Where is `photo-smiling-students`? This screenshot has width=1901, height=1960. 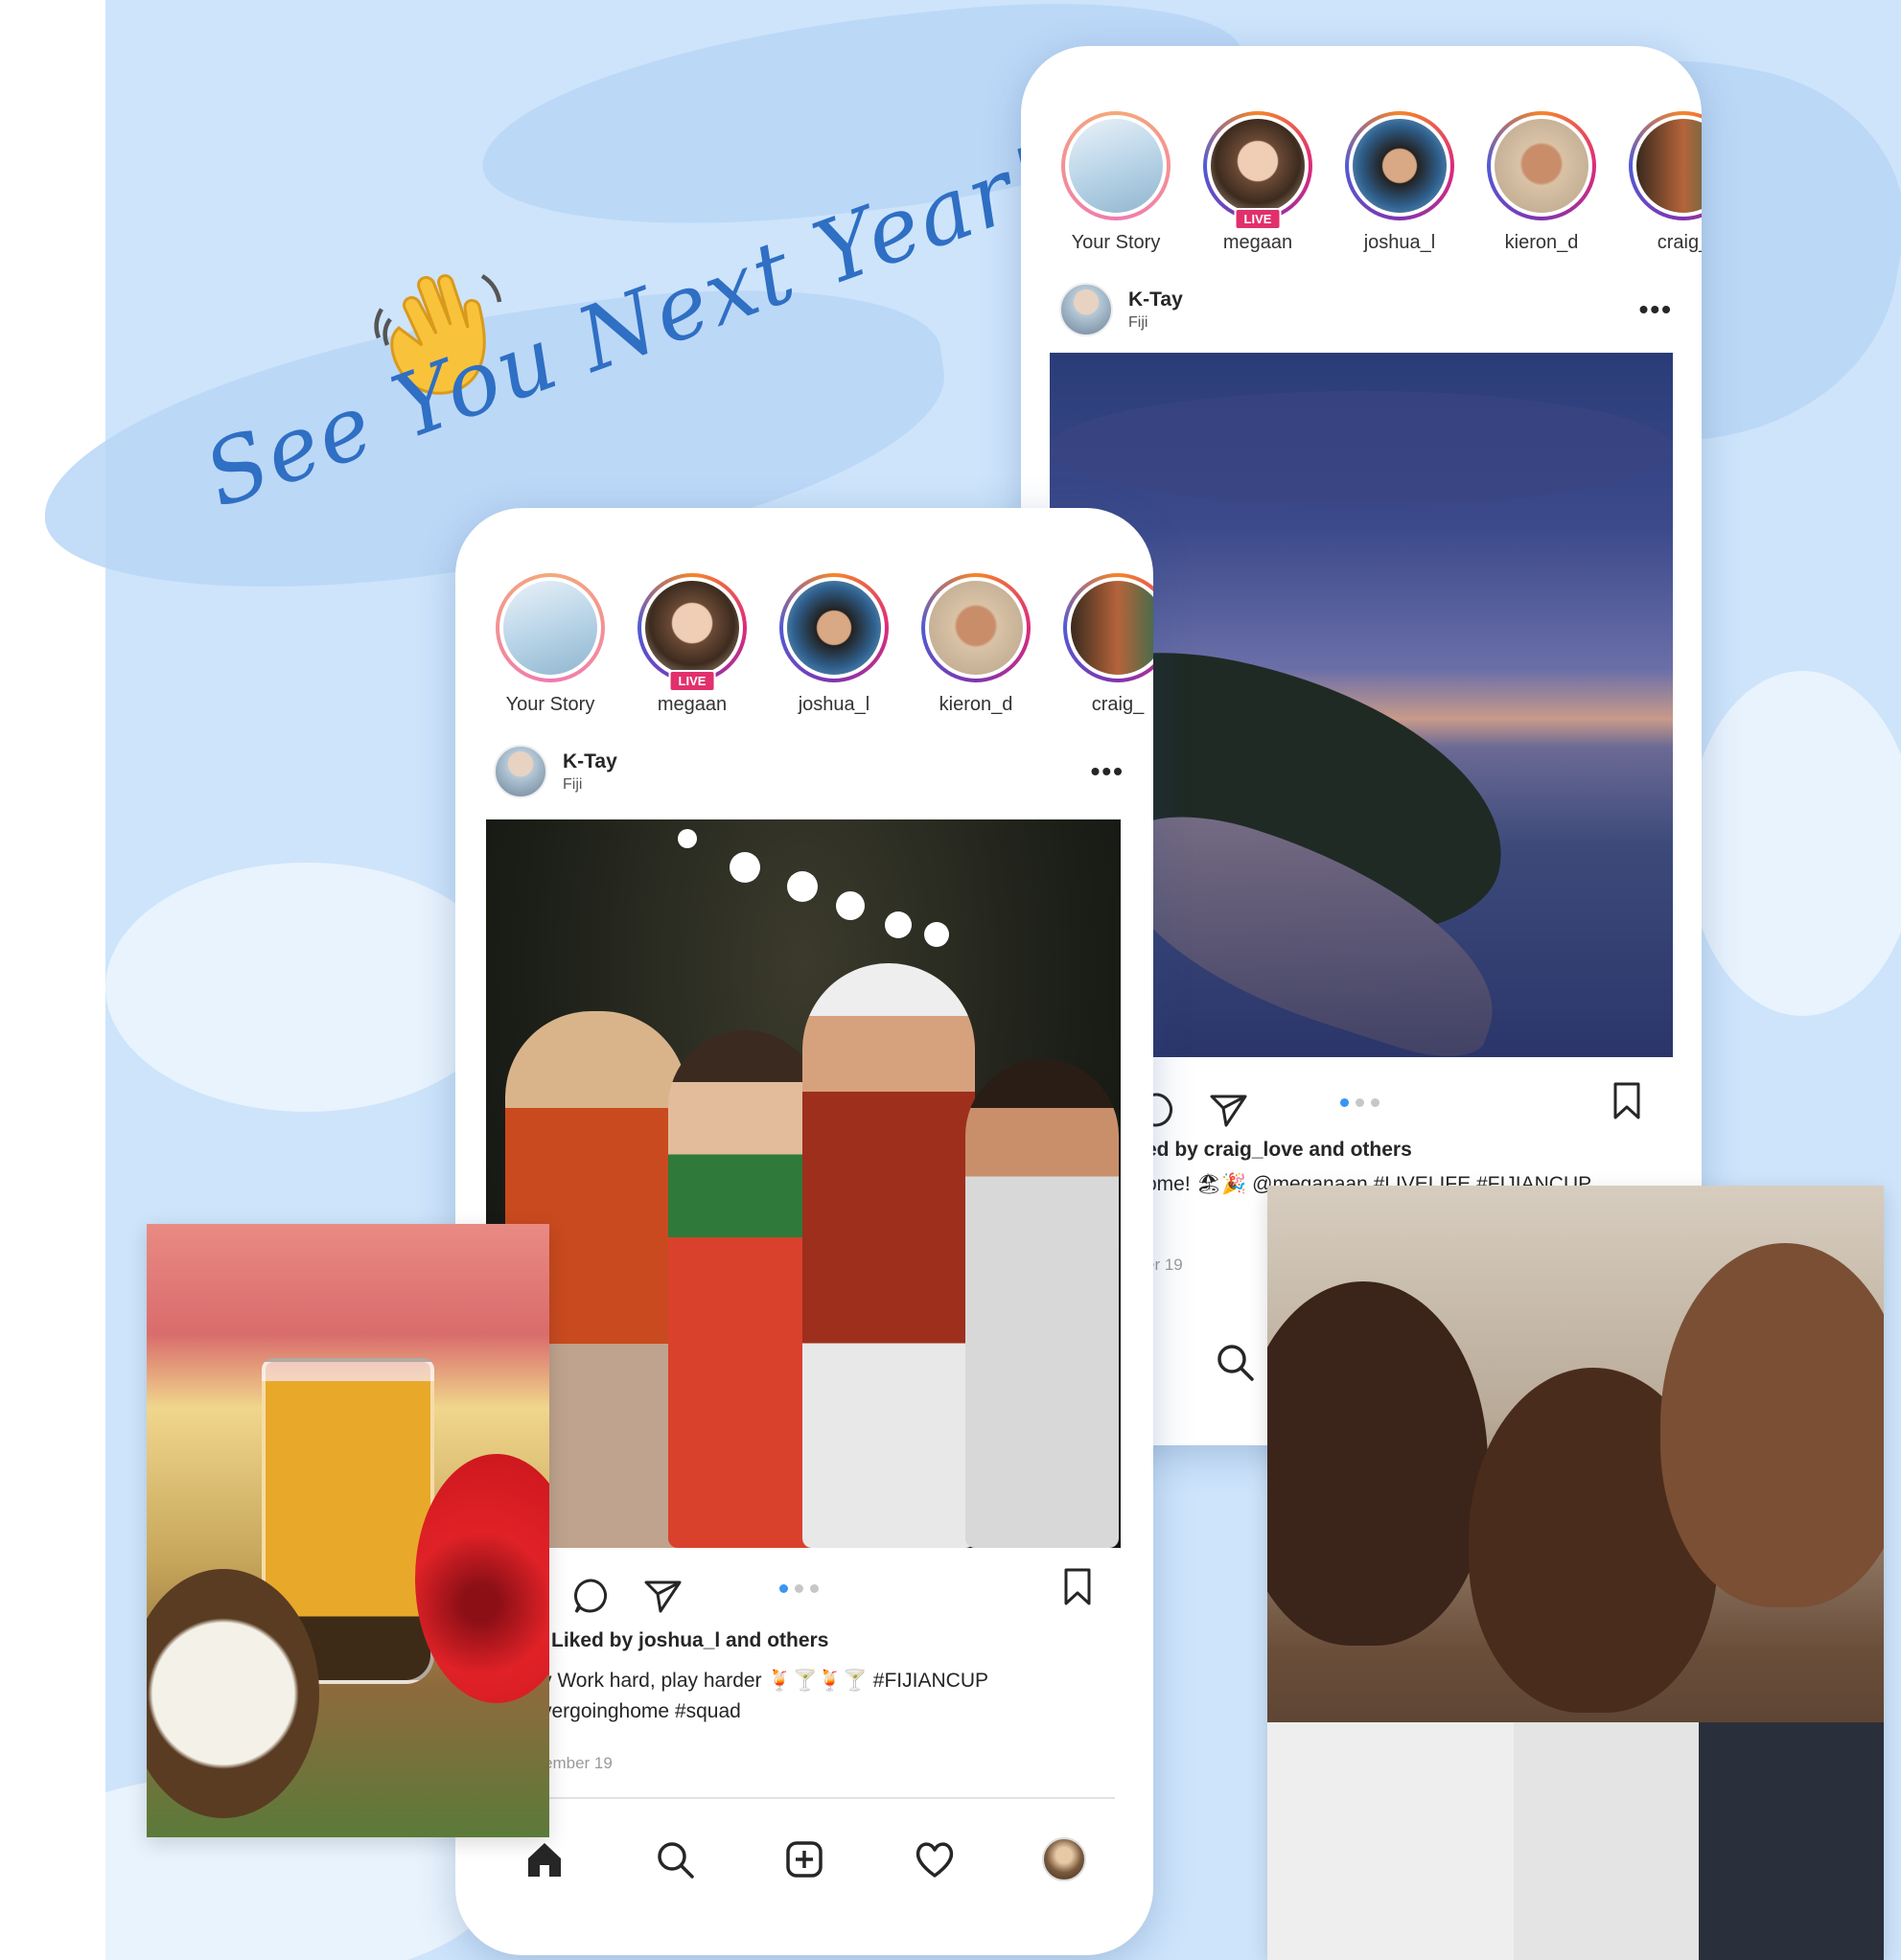 photo-smiling-students is located at coordinates (1575, 1573).